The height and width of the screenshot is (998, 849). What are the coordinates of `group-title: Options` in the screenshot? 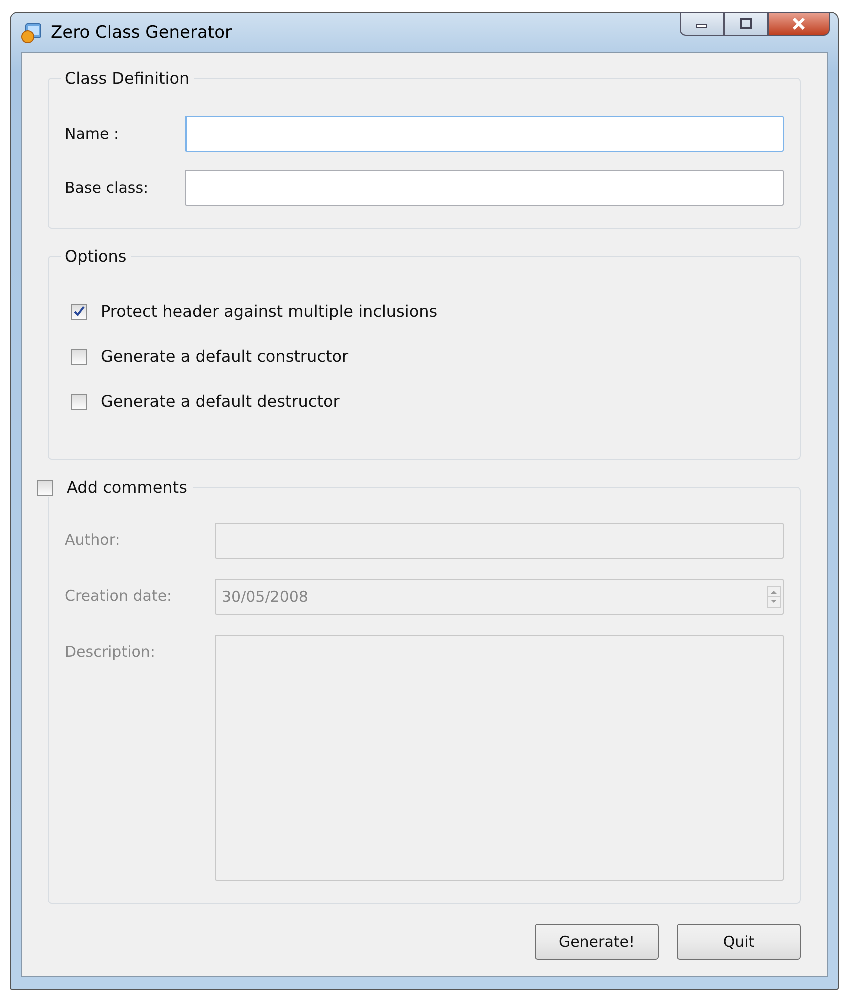 It's located at (96, 256).